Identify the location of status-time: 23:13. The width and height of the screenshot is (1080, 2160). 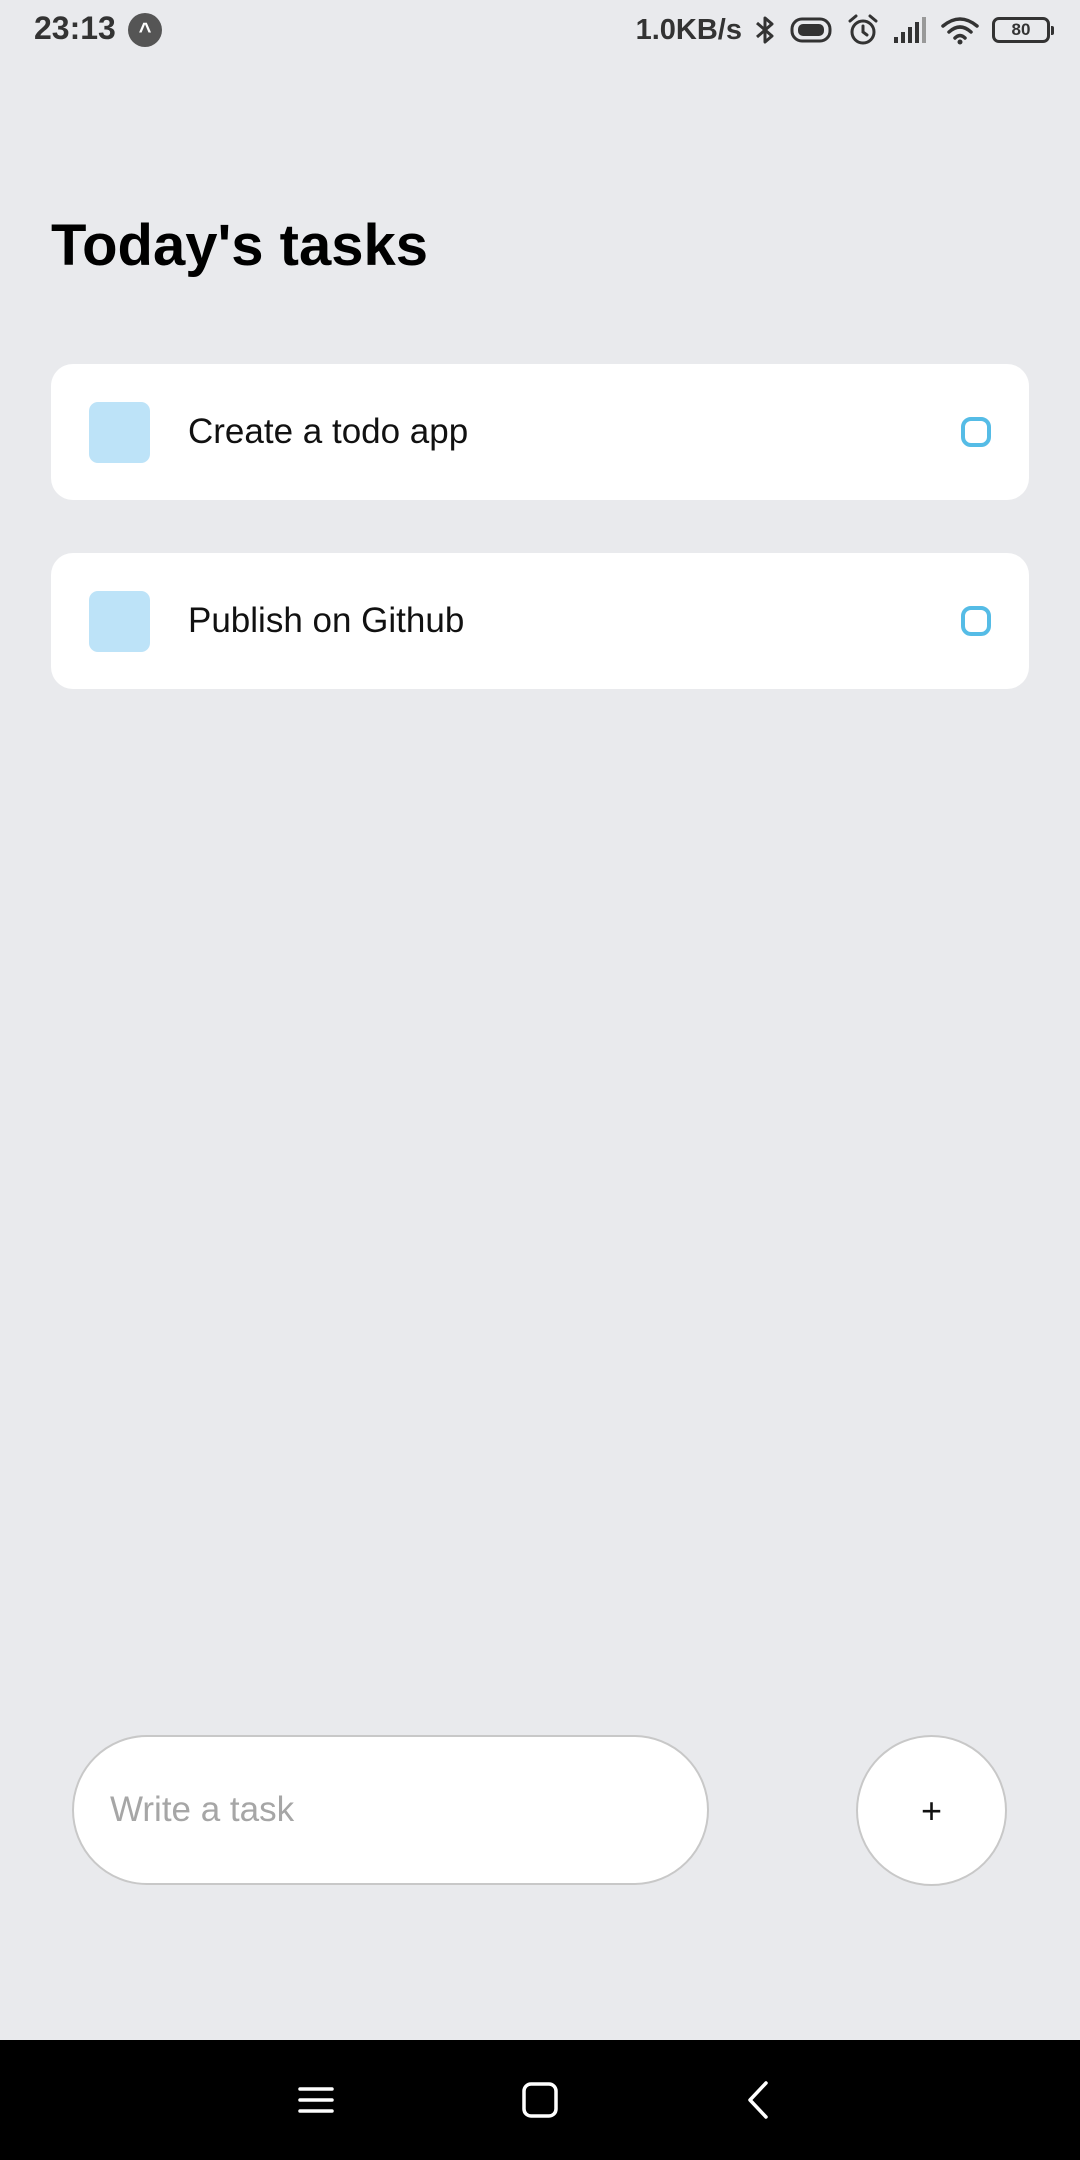
(75, 28).